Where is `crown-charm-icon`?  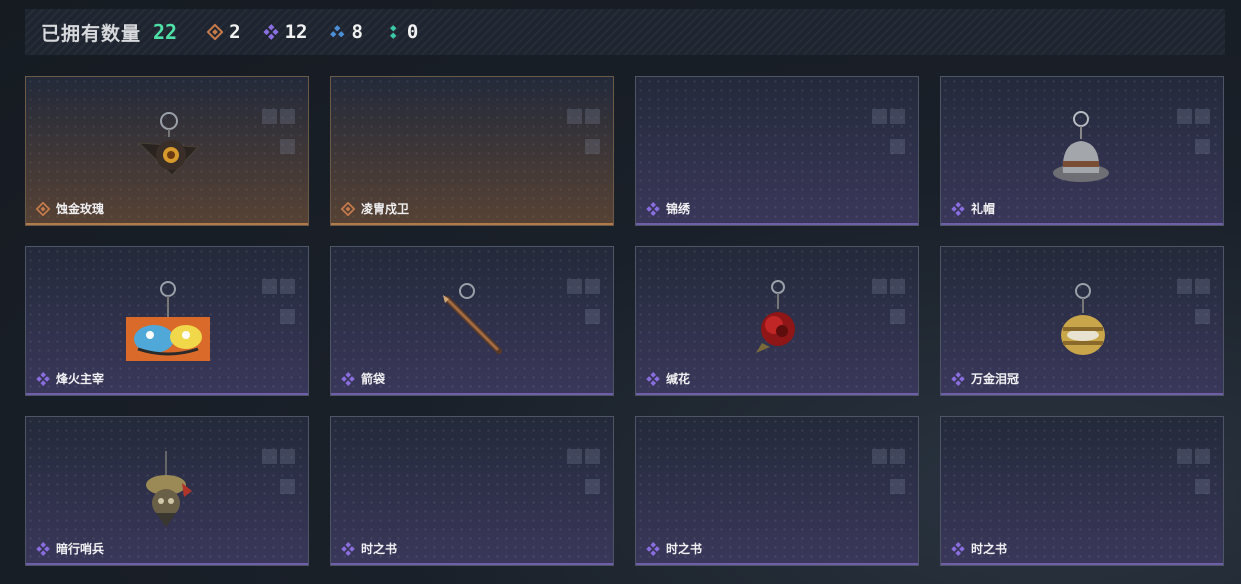
crown-charm-icon is located at coordinates (1083, 319).